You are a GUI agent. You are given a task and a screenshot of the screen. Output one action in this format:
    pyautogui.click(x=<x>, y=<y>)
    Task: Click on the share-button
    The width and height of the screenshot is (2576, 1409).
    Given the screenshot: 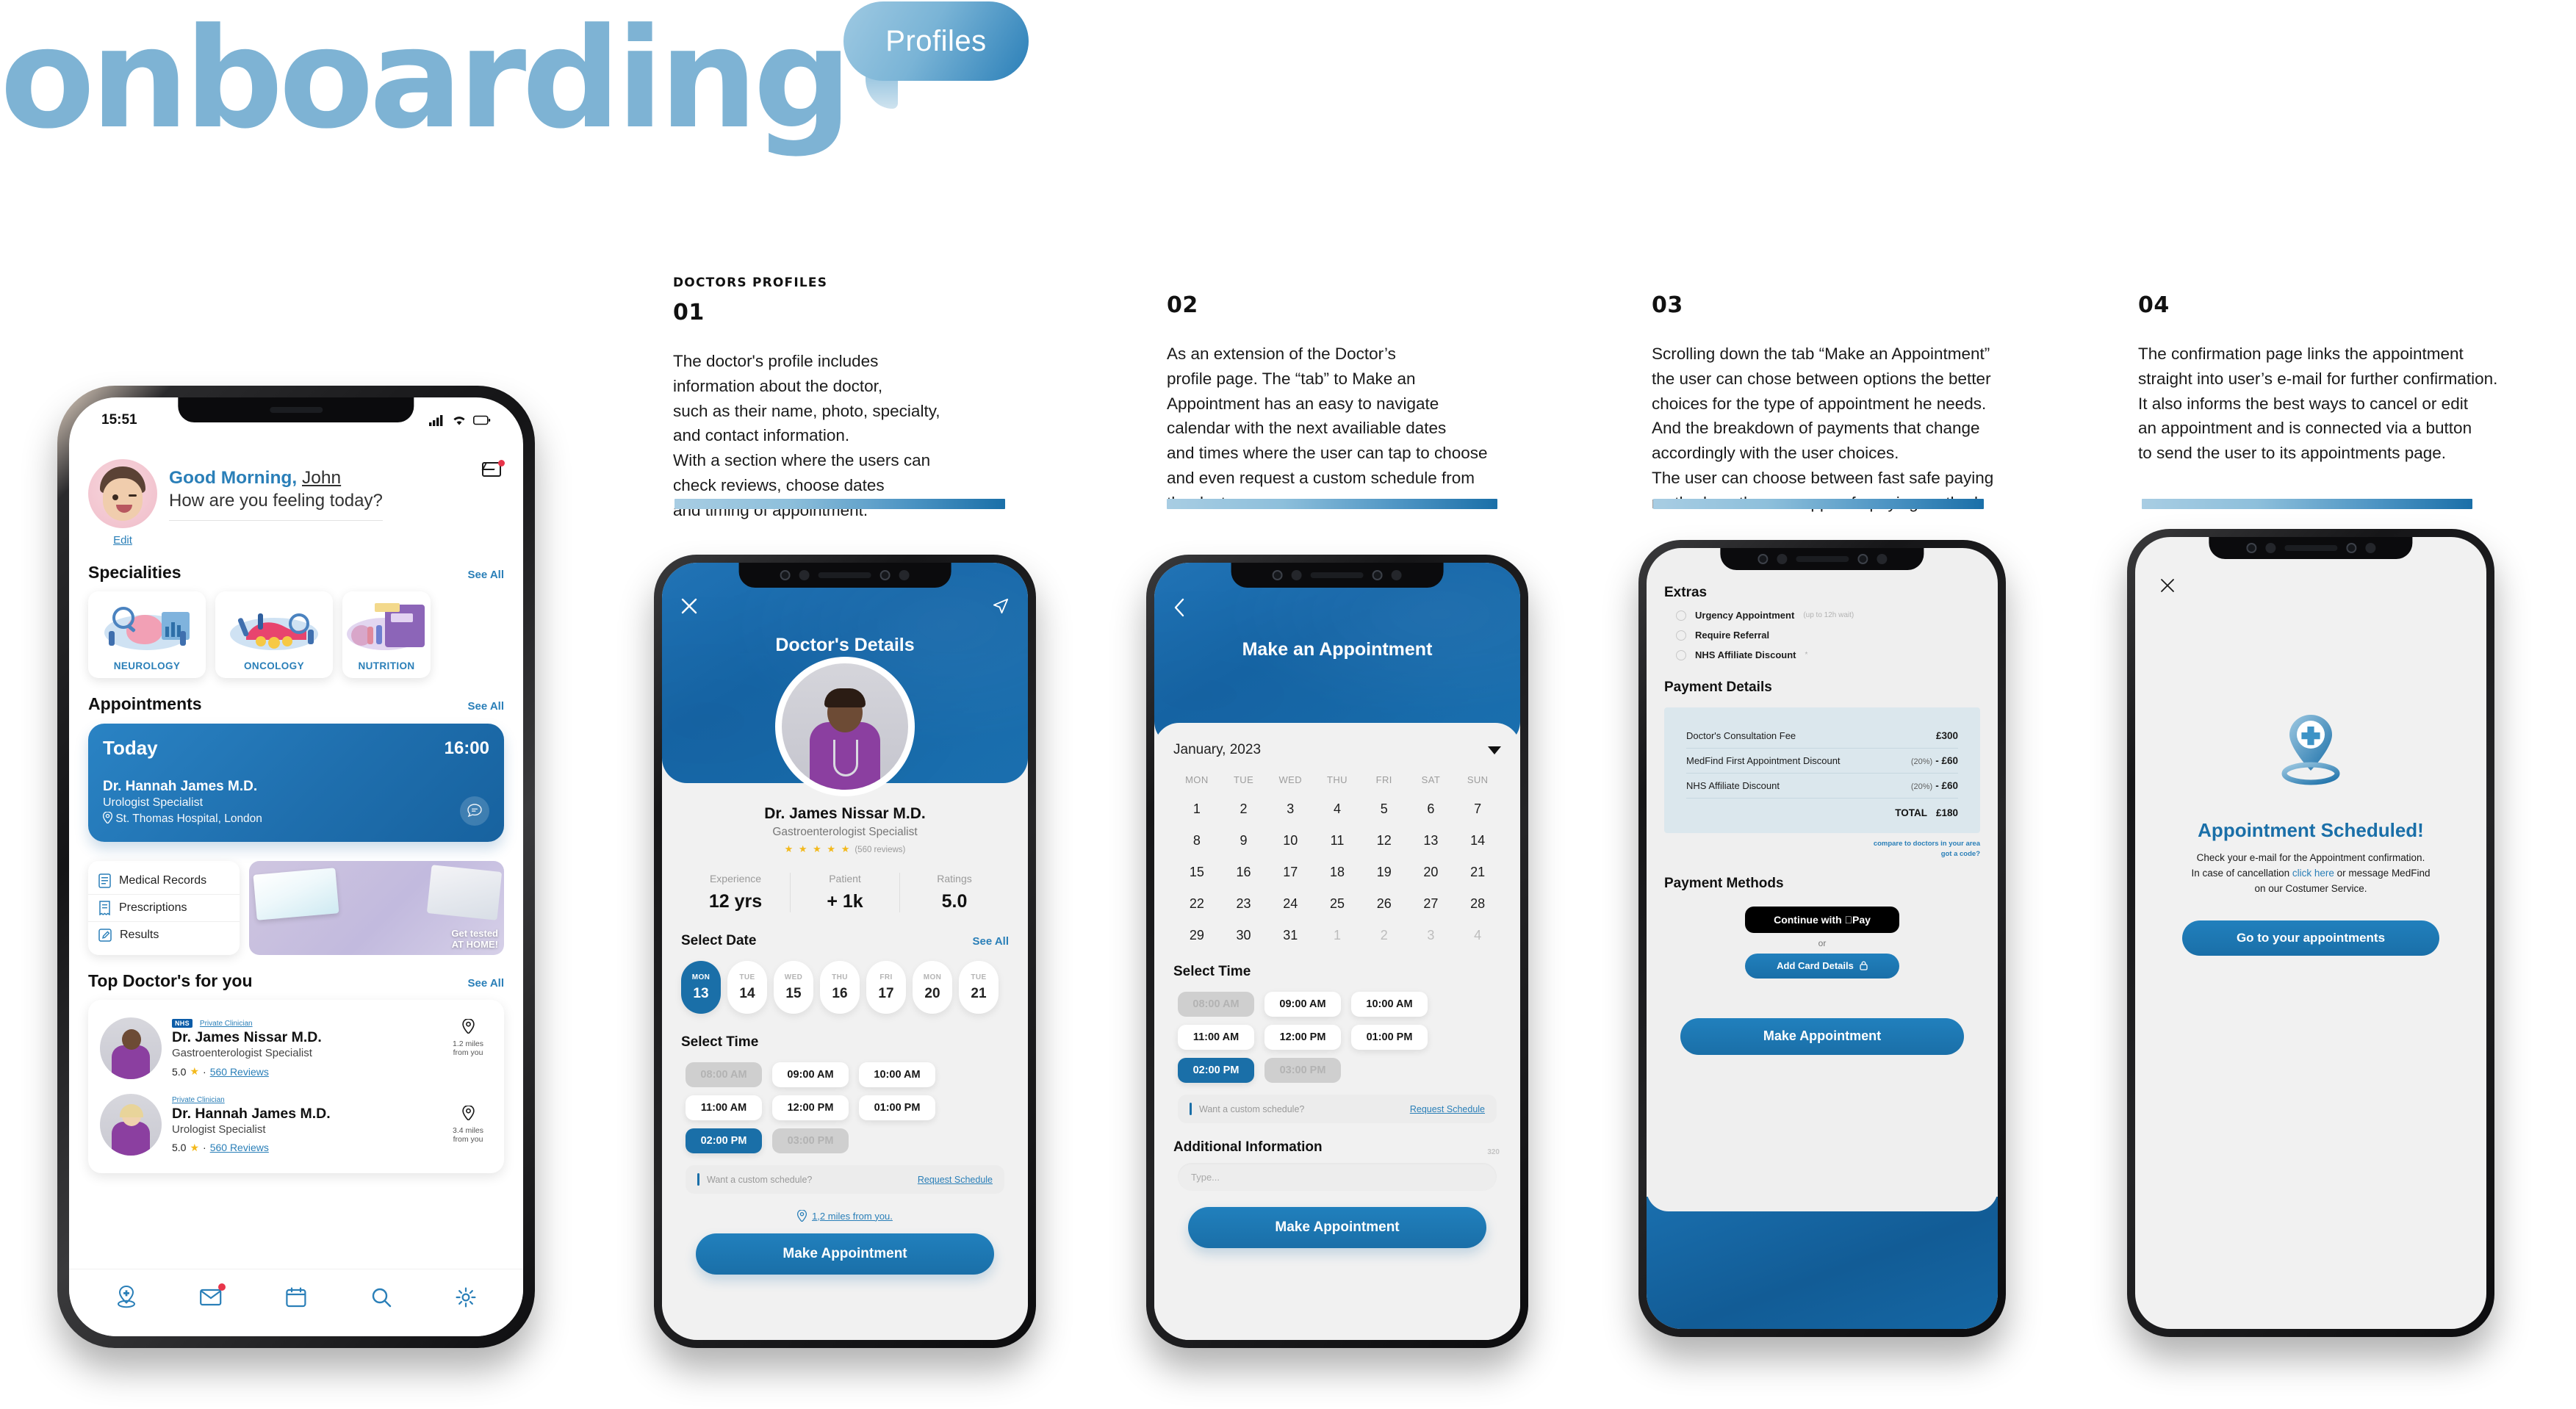 What is the action you would take?
    pyautogui.click(x=1001, y=608)
    